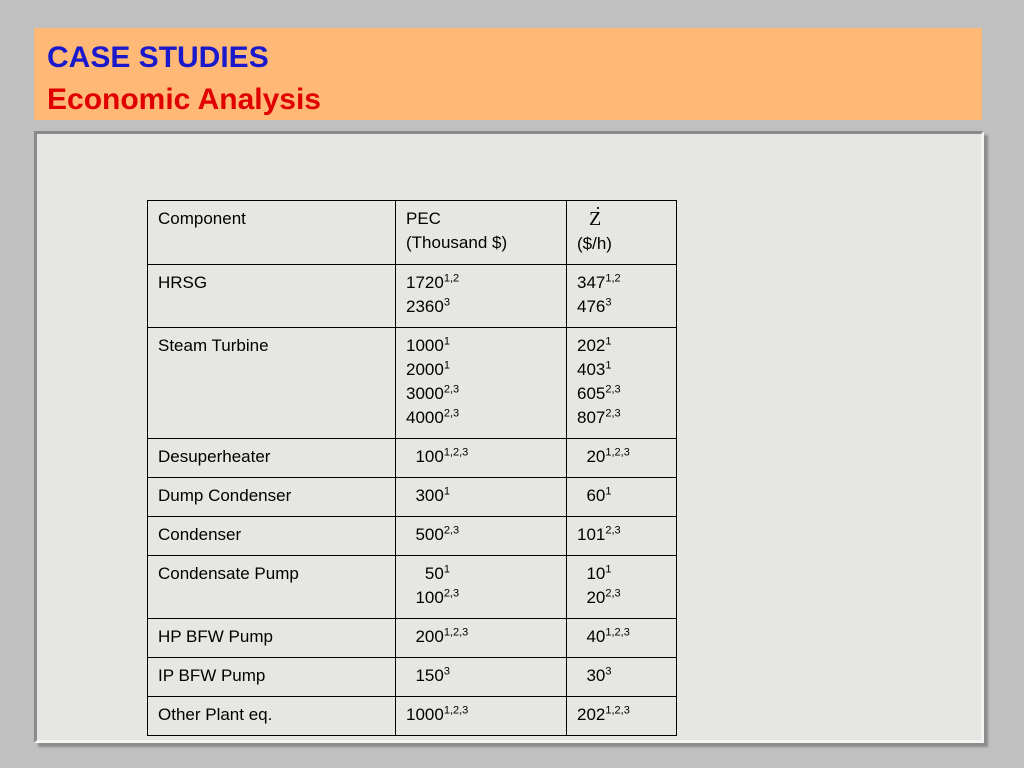  What do you see at coordinates (425, 282) in the screenshot?
I see `value-text: 1720` at bounding box center [425, 282].